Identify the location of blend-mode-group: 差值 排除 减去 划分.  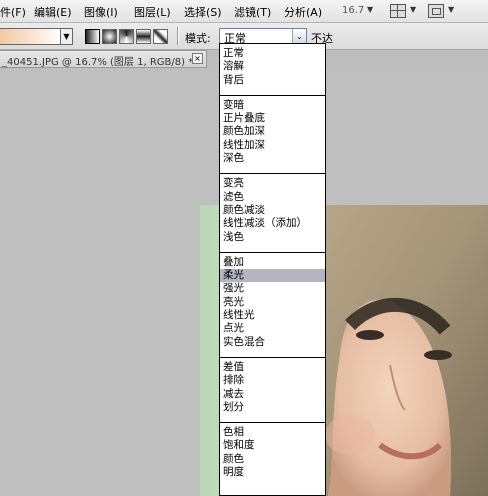
(272, 391).